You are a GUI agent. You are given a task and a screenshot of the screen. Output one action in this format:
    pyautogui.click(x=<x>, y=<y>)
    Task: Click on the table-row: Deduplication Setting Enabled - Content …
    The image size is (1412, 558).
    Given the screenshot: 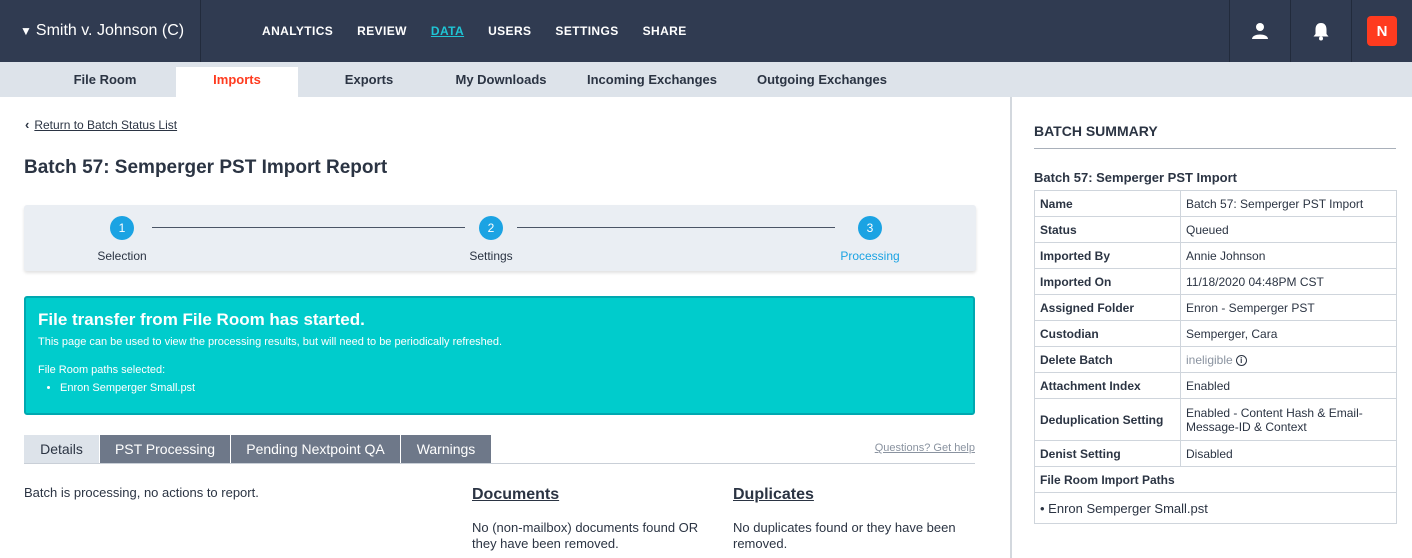 What is the action you would take?
    pyautogui.click(x=1215, y=419)
    